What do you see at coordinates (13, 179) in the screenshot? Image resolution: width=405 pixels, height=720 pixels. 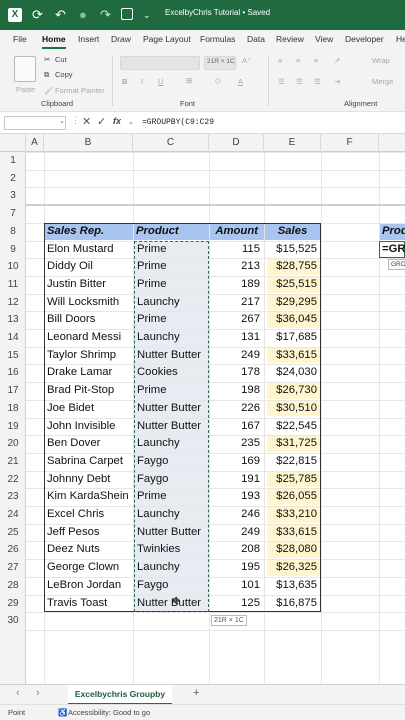 I see `row-header: 2` at bounding box center [13, 179].